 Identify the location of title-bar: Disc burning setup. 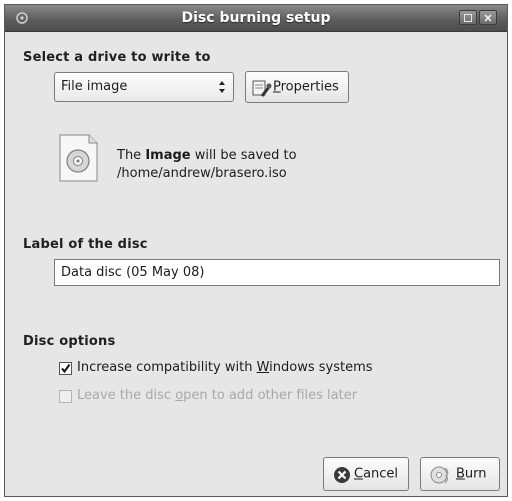
(256, 18).